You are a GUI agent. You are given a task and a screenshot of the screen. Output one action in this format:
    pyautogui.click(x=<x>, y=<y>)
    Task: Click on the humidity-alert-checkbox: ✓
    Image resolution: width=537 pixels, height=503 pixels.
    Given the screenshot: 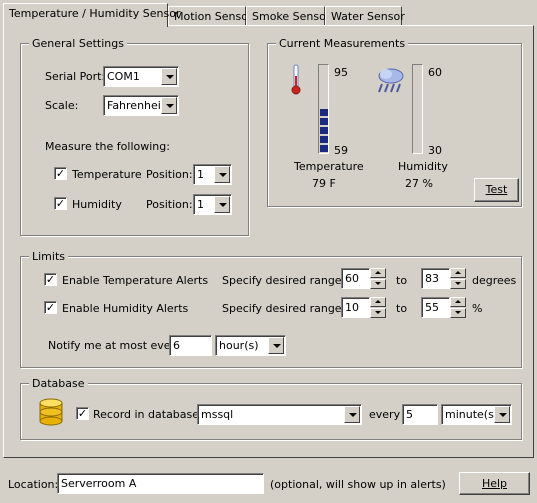 What is the action you would take?
    pyautogui.click(x=50, y=307)
    